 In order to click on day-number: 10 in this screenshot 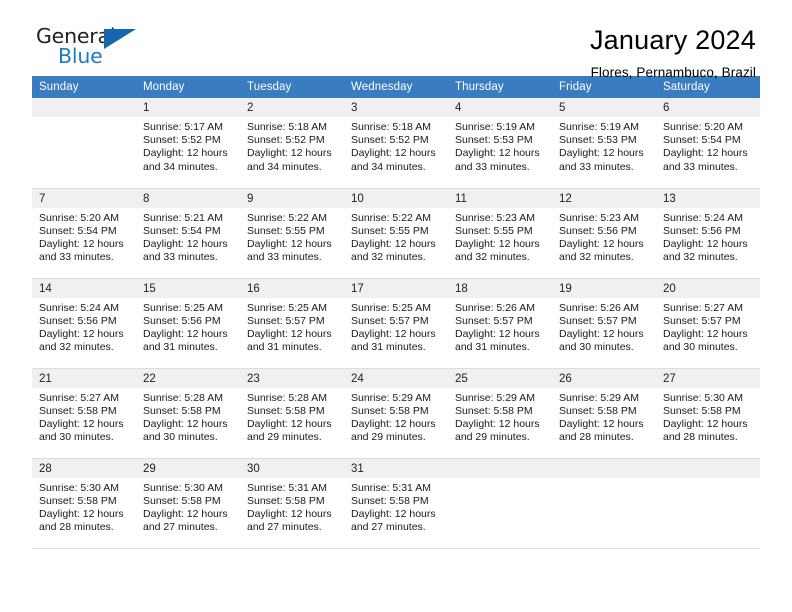, I will do `click(396, 198)`.